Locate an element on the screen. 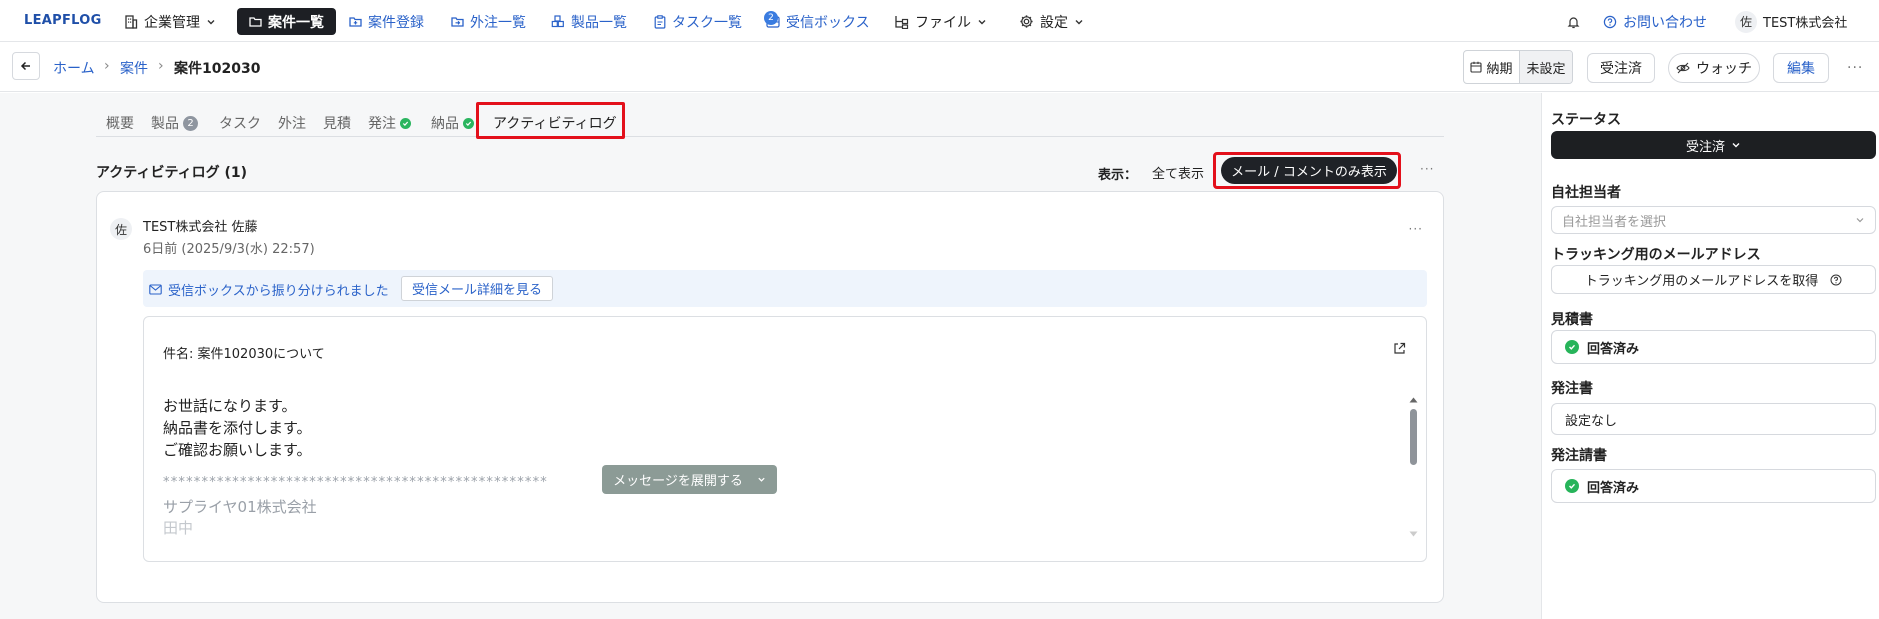 Image resolution: width=1879 pixels, height=619 pixels. check-circle-icon is located at coordinates (1572, 486).